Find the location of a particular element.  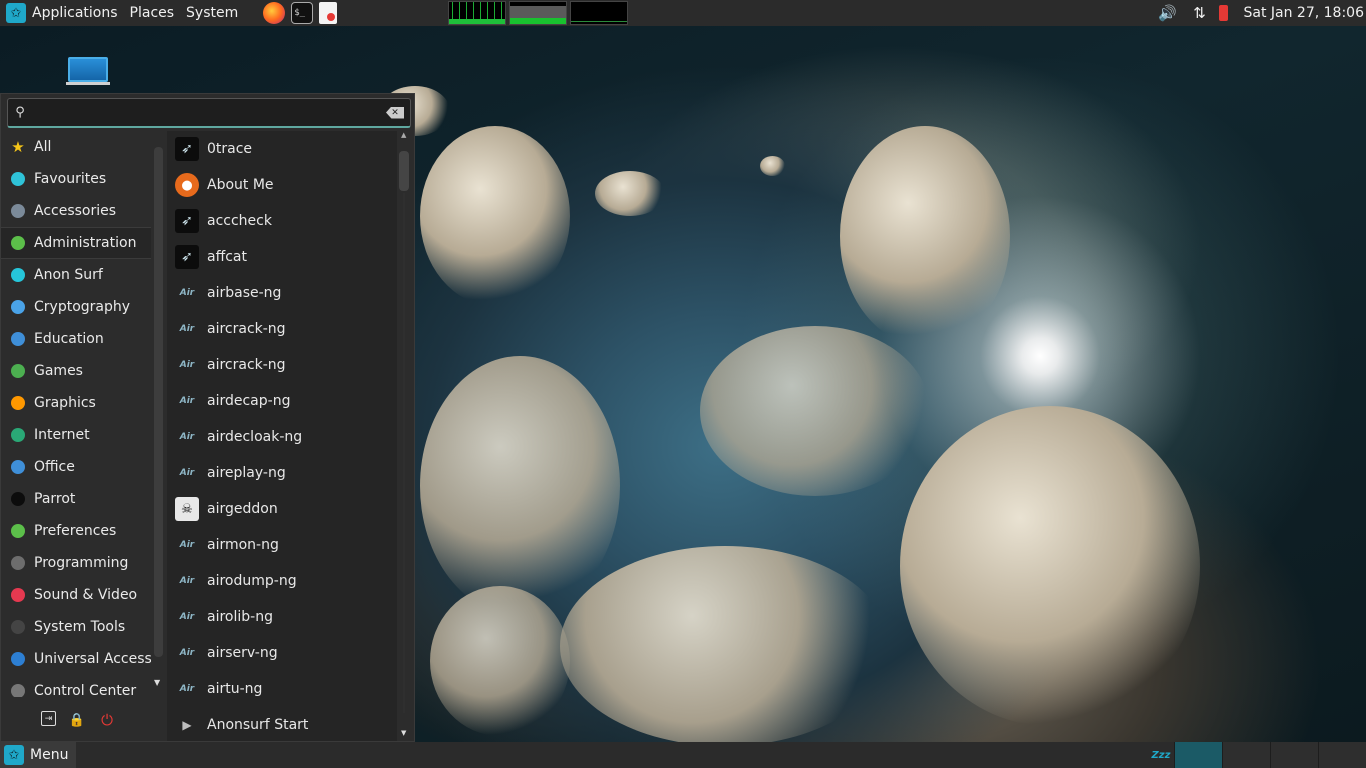

category-label: System Tools is located at coordinates (80, 627).